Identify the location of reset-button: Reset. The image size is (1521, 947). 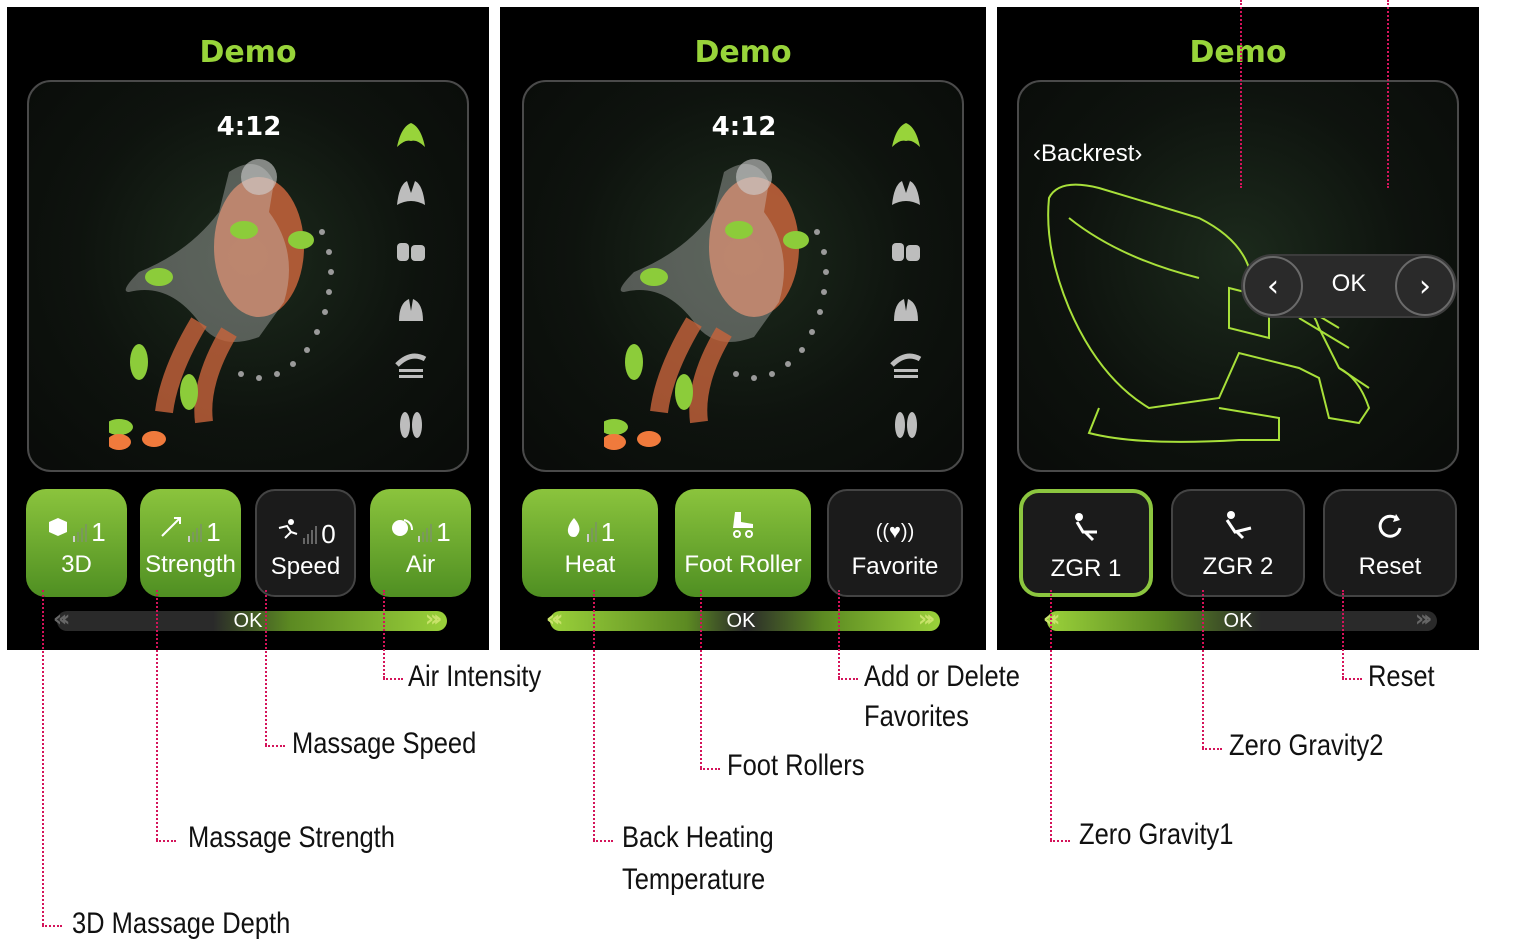
(1390, 543).